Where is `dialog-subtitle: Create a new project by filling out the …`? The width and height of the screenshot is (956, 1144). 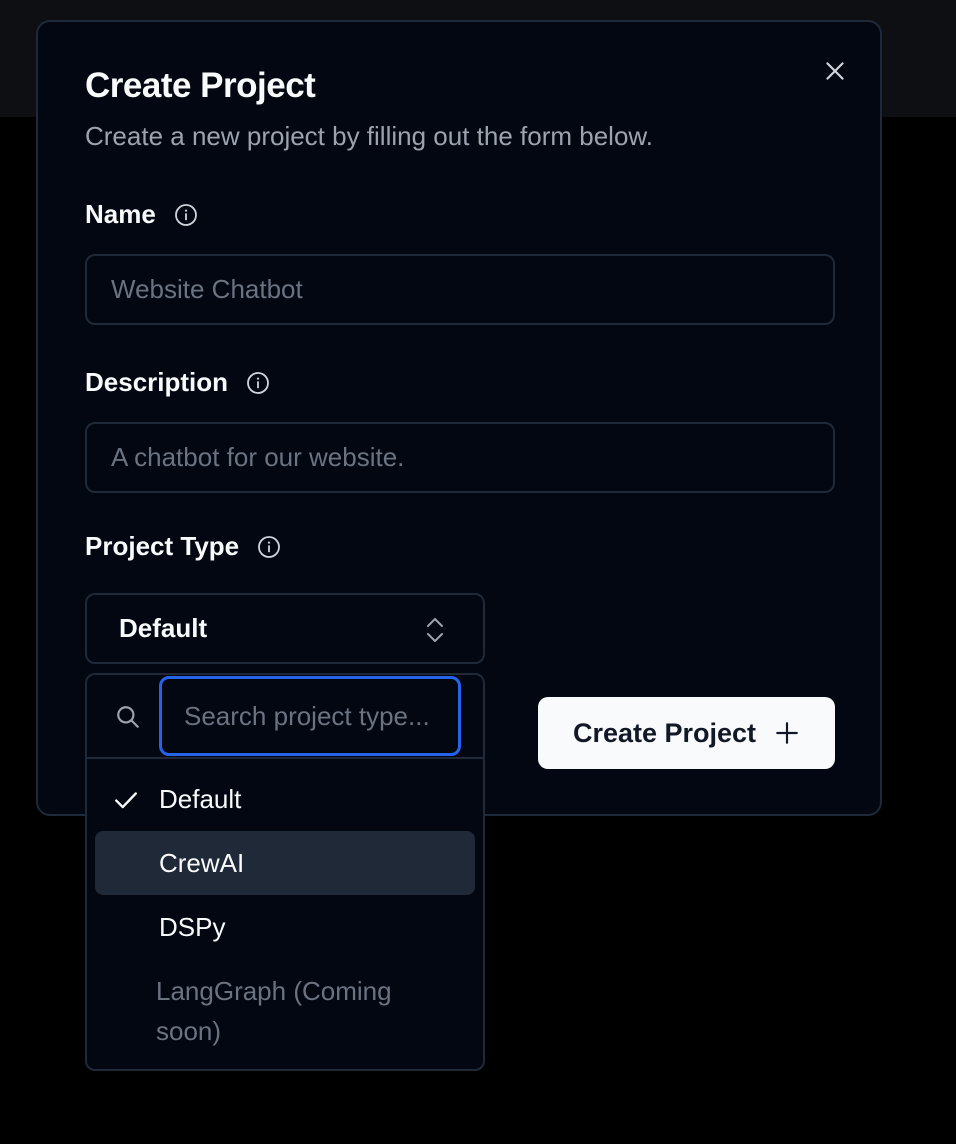 dialog-subtitle: Create a new project by filling out the … is located at coordinates (369, 136).